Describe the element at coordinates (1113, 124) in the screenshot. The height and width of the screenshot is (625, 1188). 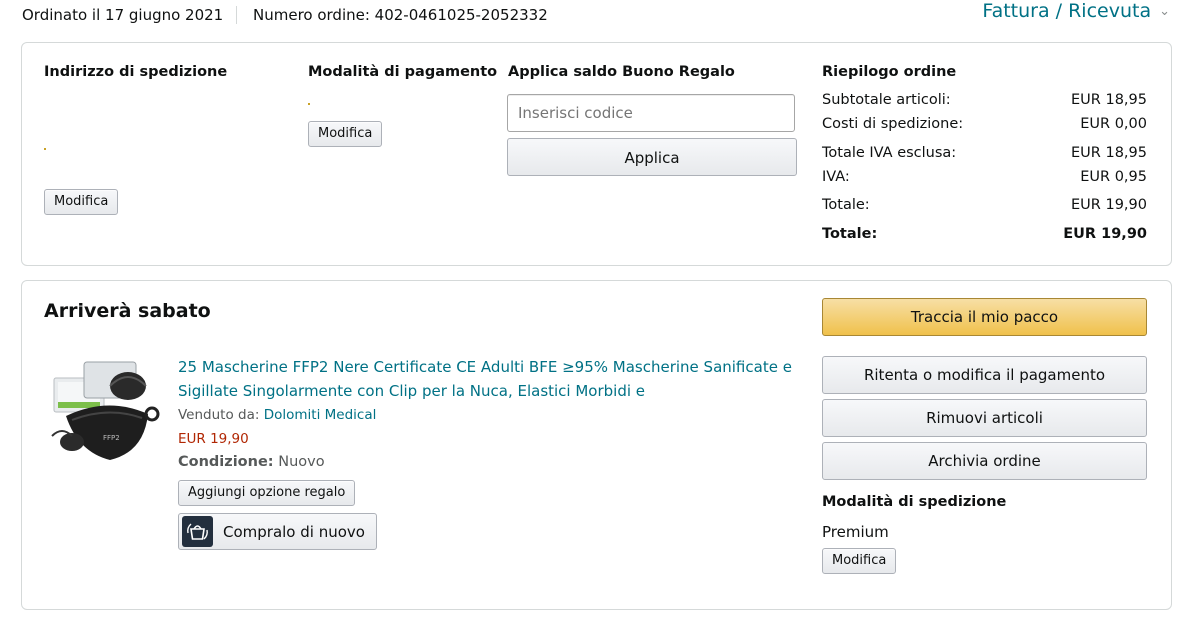
I see `summary-value: EUR 0,00` at that location.